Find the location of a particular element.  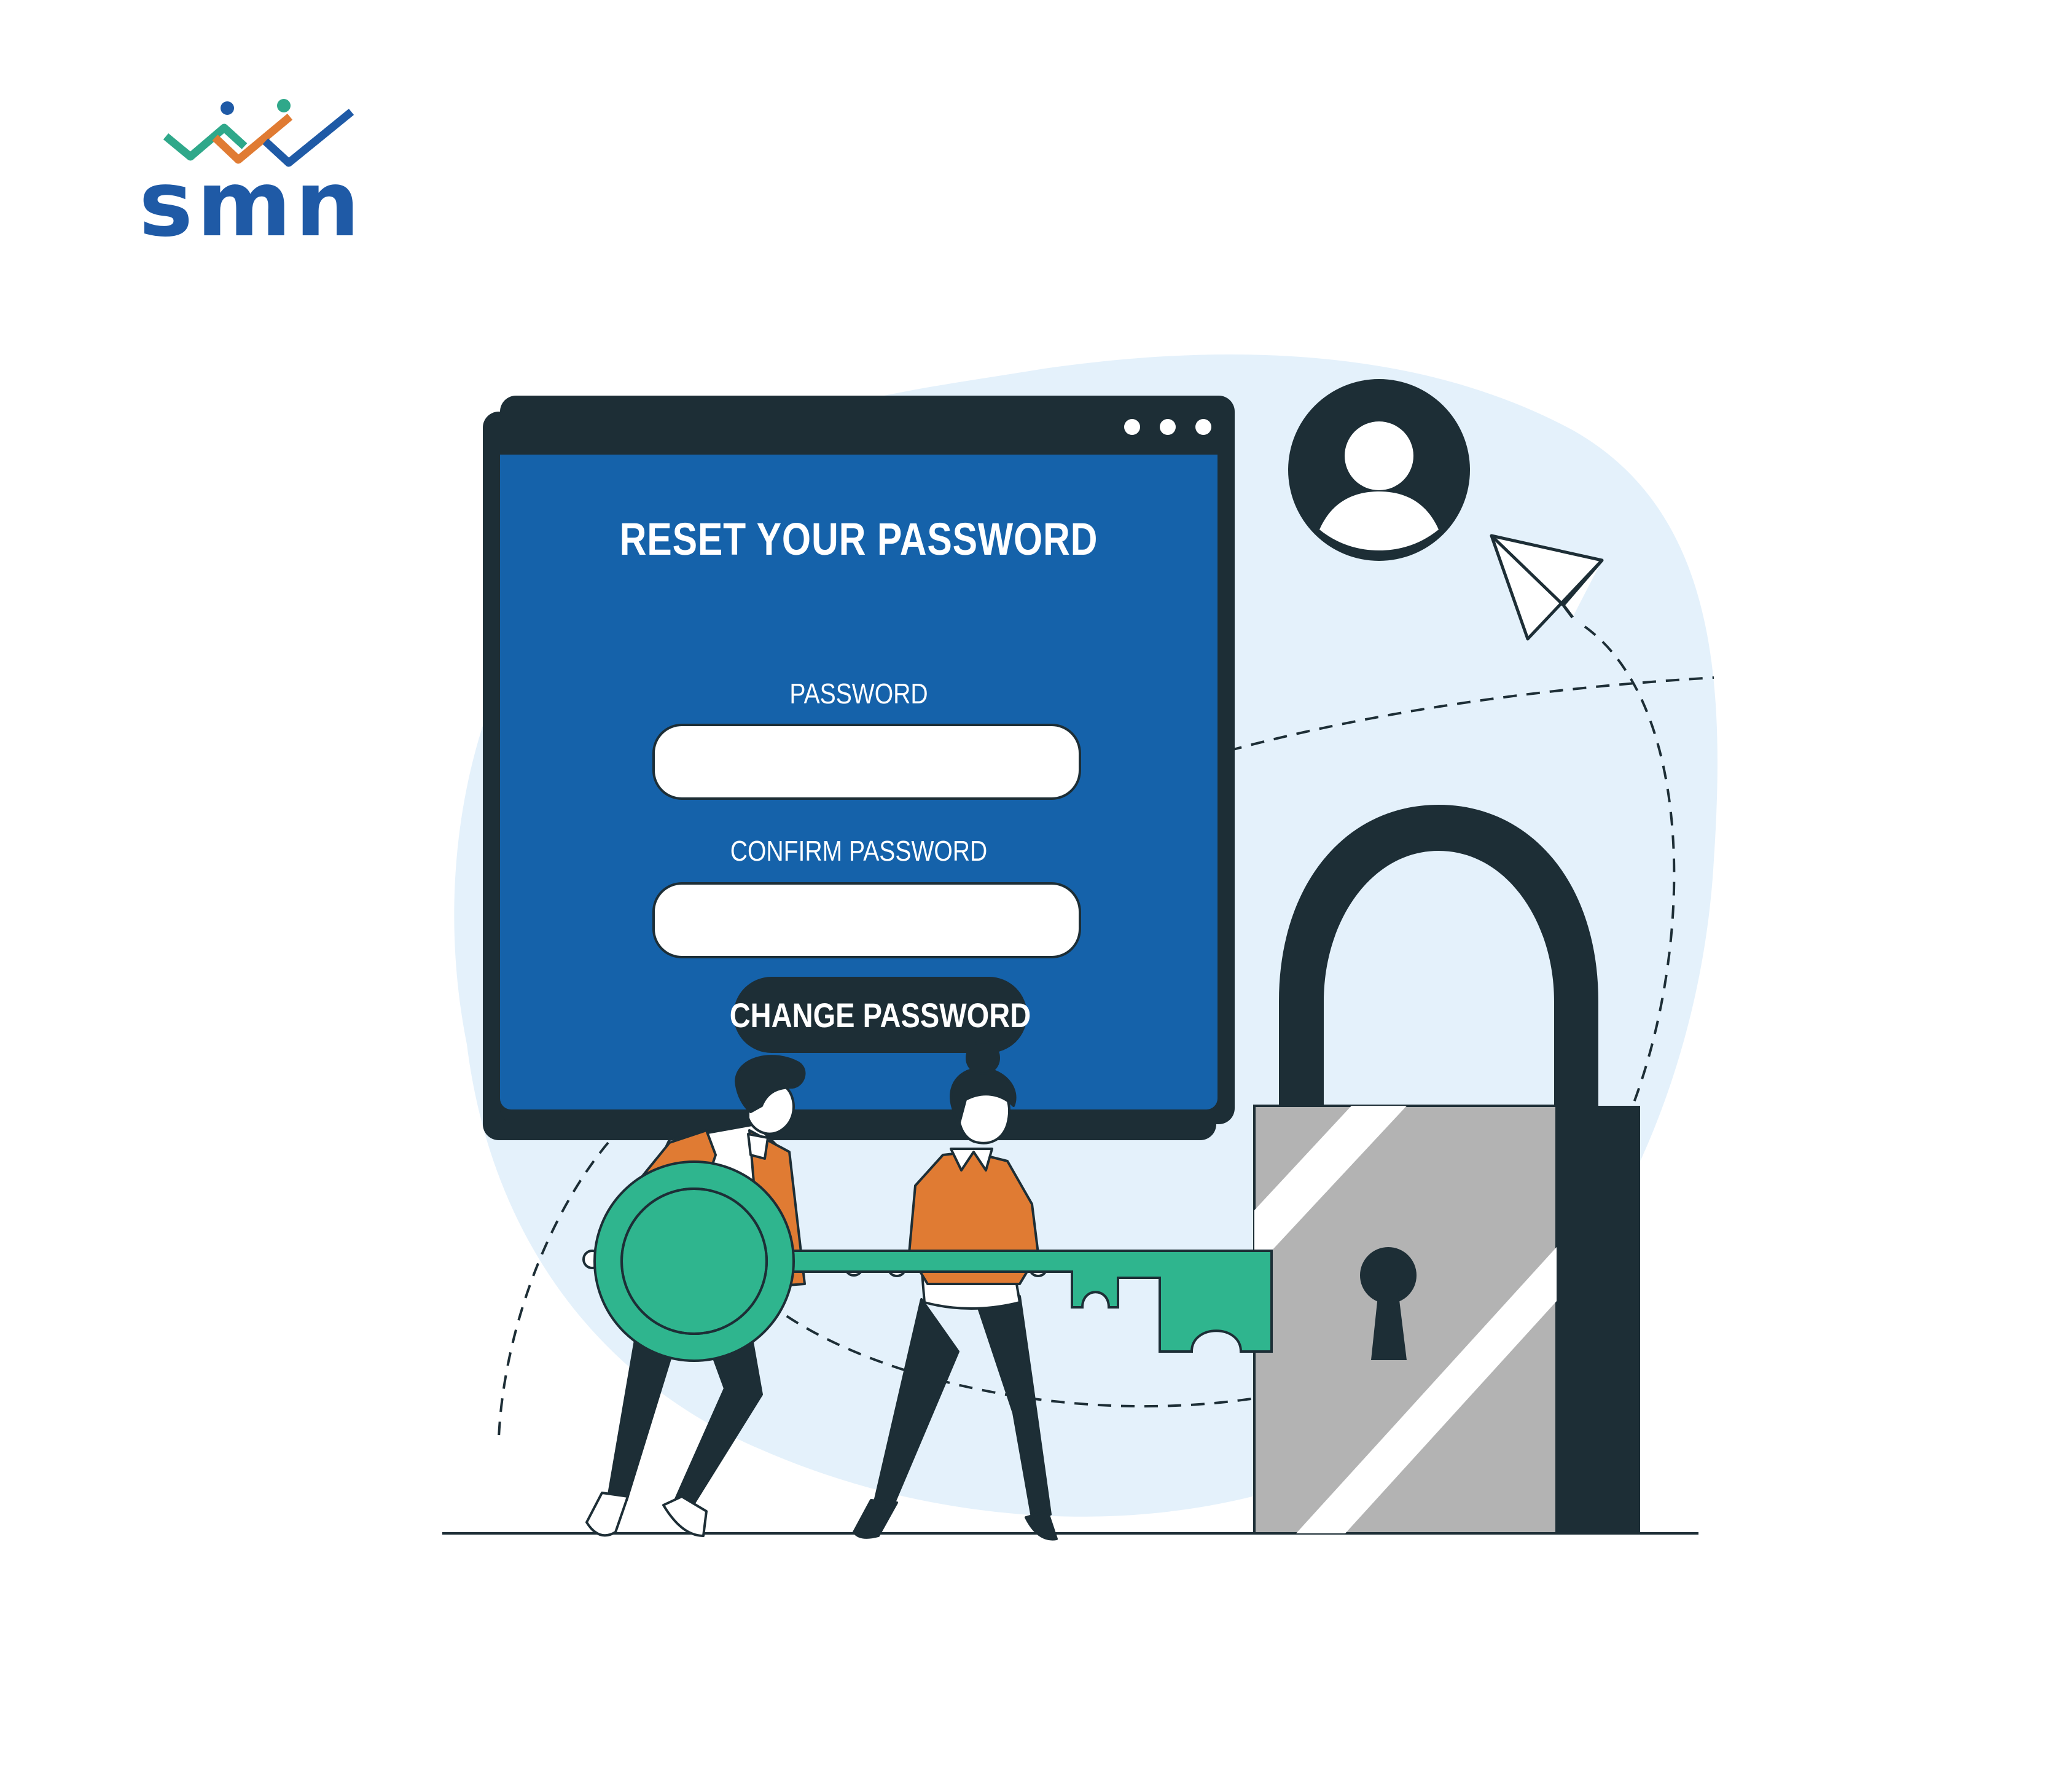

woman-figure is located at coordinates (955, 1291).